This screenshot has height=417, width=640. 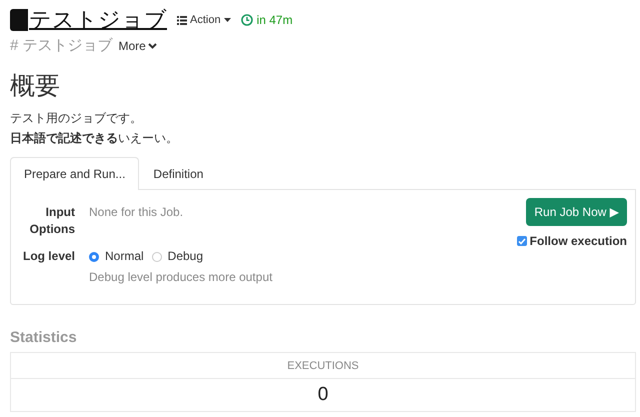 What do you see at coordinates (51, 221) in the screenshot?
I see `field-label: Input Options` at bounding box center [51, 221].